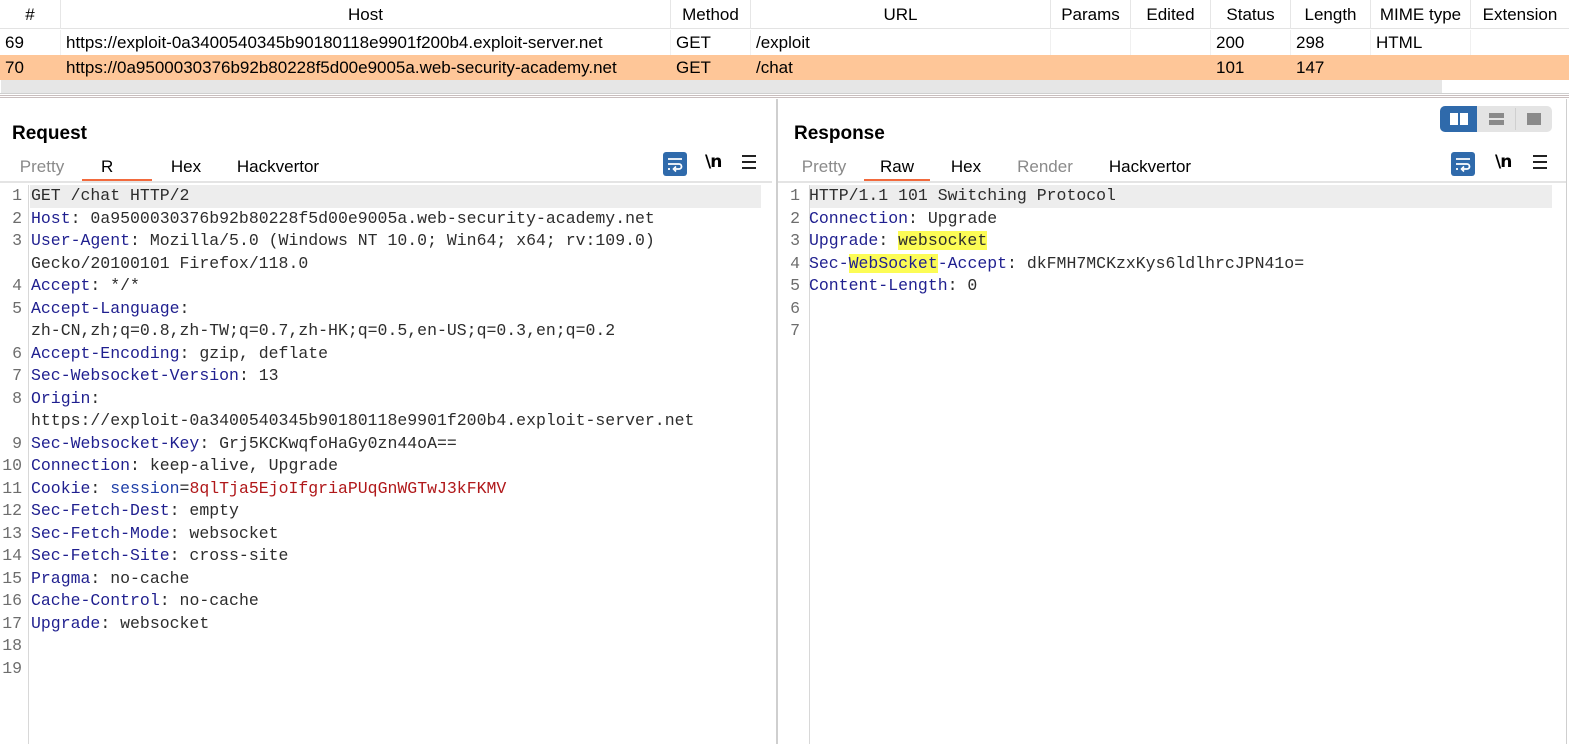 This screenshot has height=744, width=1569. I want to click on line-content: Connection: keep-alive, Upgrade, so click(184, 466).